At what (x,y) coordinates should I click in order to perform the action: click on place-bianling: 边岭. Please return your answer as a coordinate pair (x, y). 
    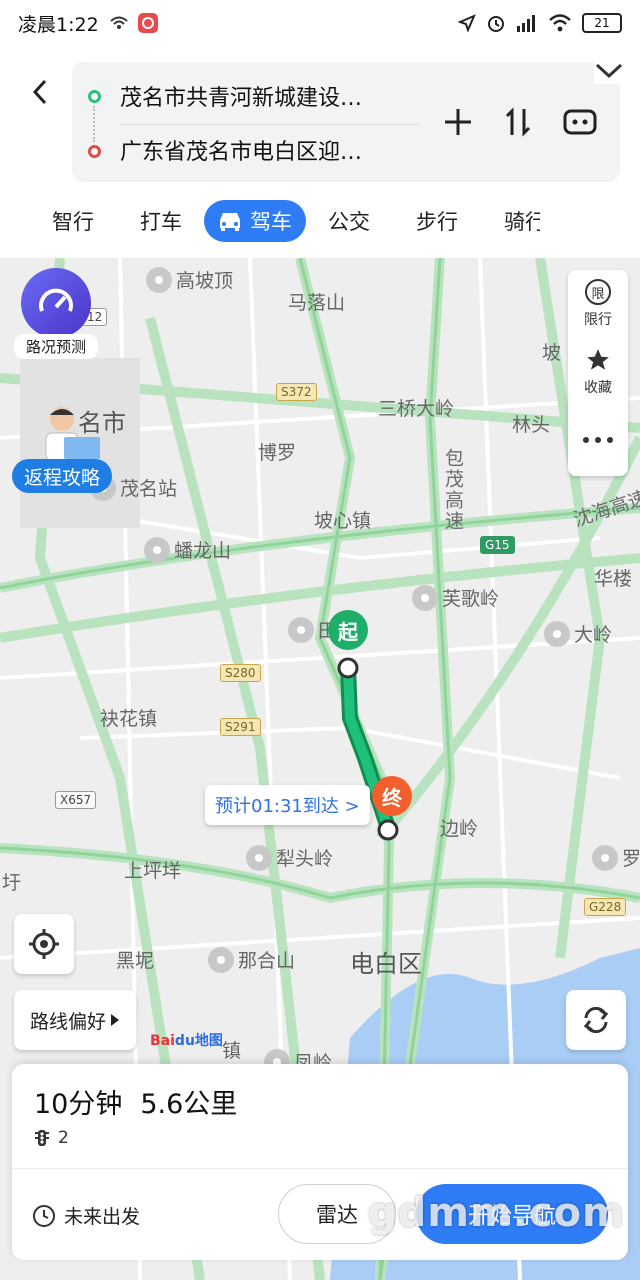
    Looking at the image, I should click on (459, 827).